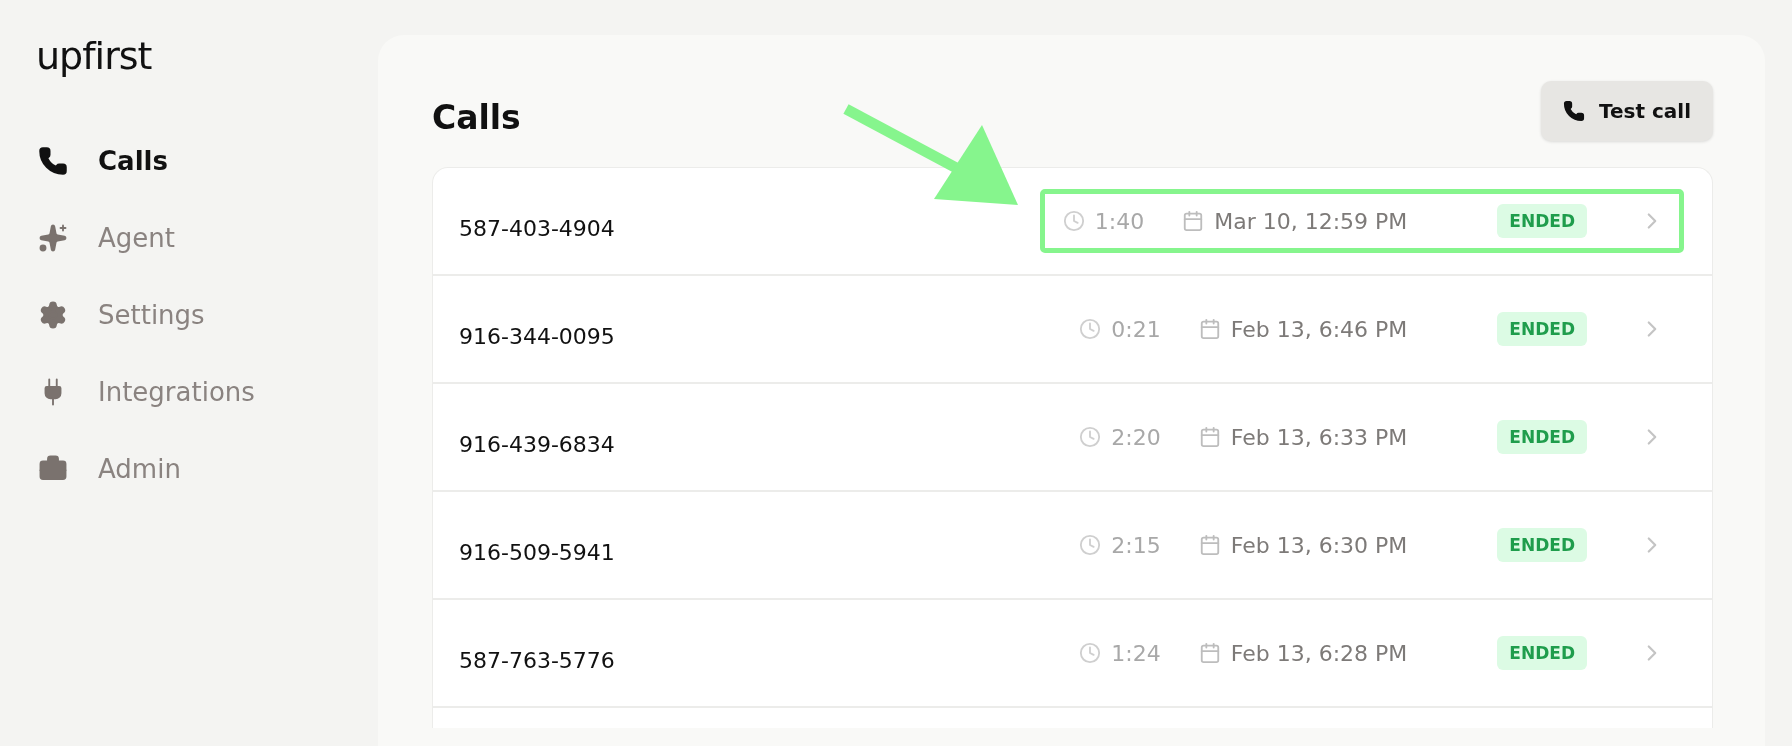  Describe the element at coordinates (476, 116) in the screenshot. I see `page-title: Calls` at that location.